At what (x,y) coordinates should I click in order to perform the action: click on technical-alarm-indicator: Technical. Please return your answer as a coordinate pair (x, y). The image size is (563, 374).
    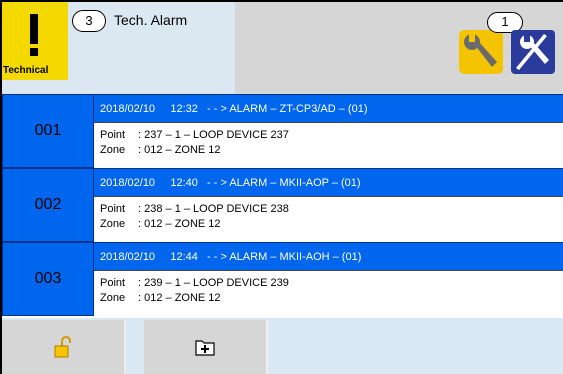
    Looking at the image, I should click on (35, 41).